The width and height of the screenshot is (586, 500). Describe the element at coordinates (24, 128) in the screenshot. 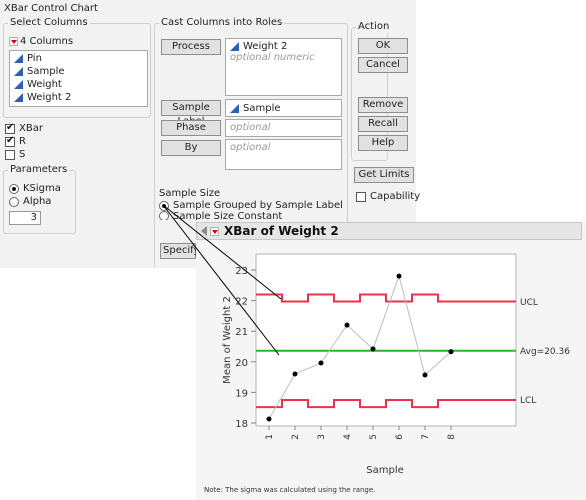

I see `xbar-checkbox: XBar` at that location.